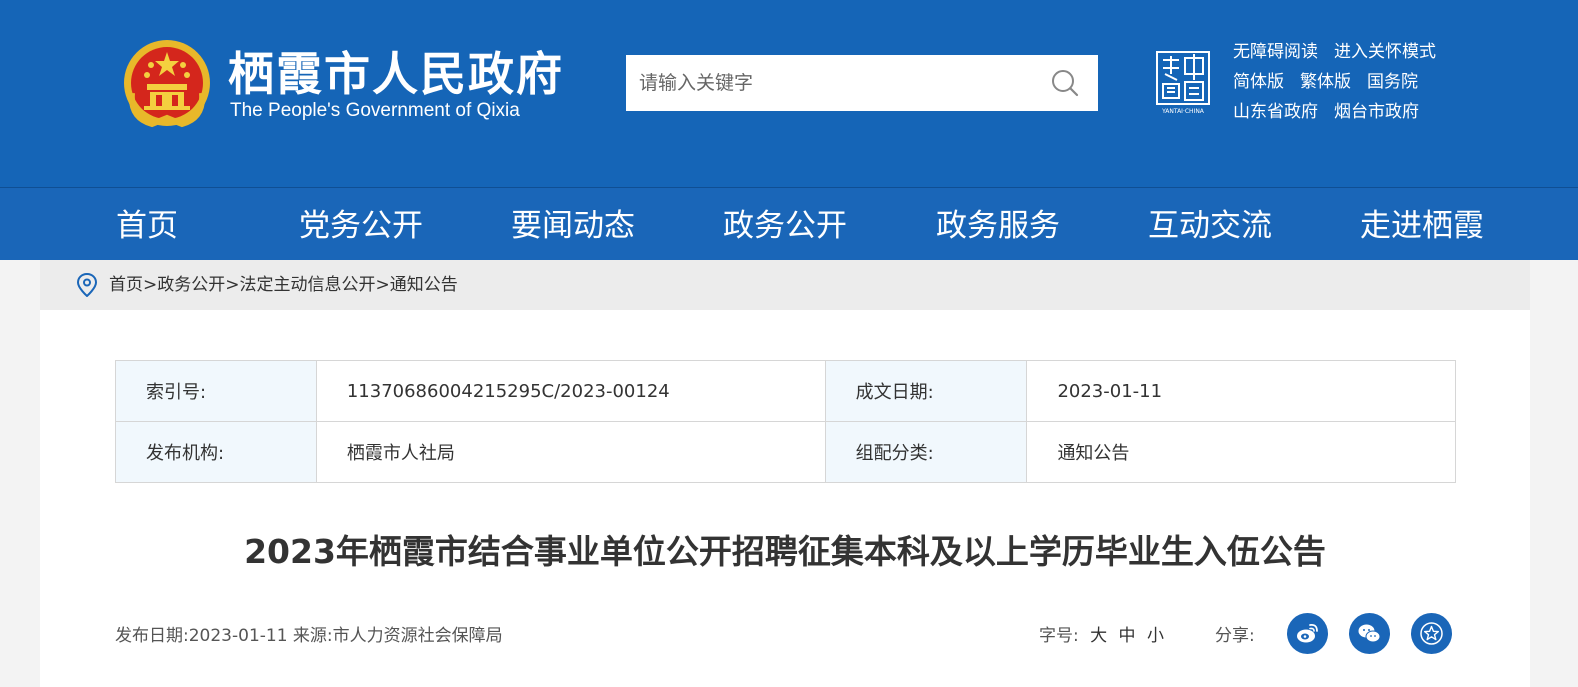 The width and height of the screenshot is (1578, 687). Describe the element at coordinates (309, 636) in the screenshot. I see `publish-info: 发布日期:2023-01-11 来源:市人力资源社会保障局` at that location.